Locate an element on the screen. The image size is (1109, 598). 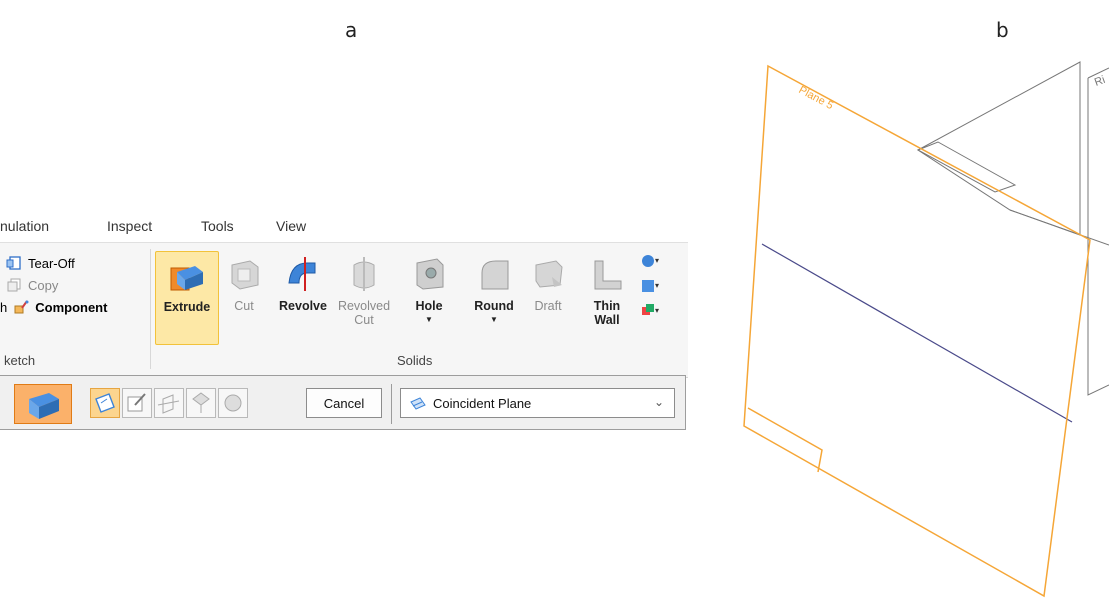
axis-line is located at coordinates (917, 333).